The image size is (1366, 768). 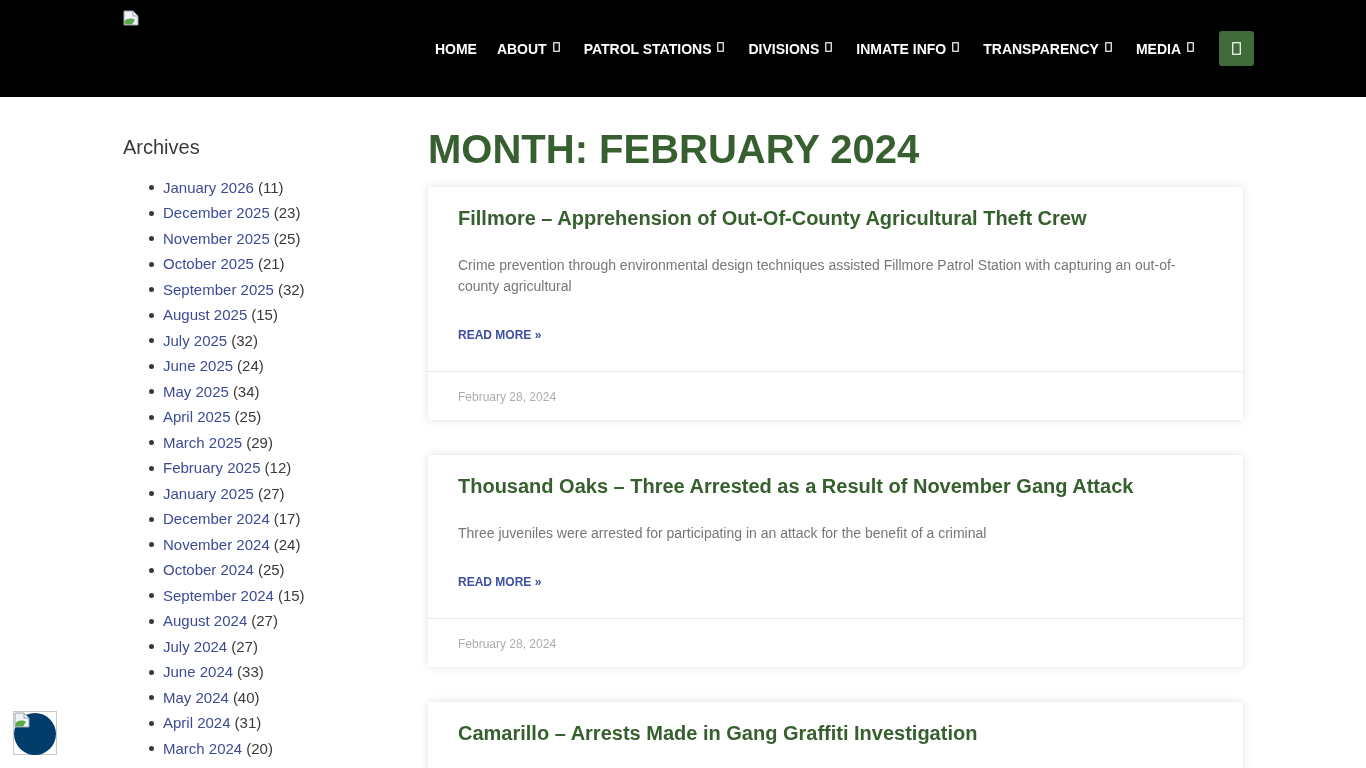 What do you see at coordinates (287, 213) in the screenshot?
I see `post-count: (23)` at bounding box center [287, 213].